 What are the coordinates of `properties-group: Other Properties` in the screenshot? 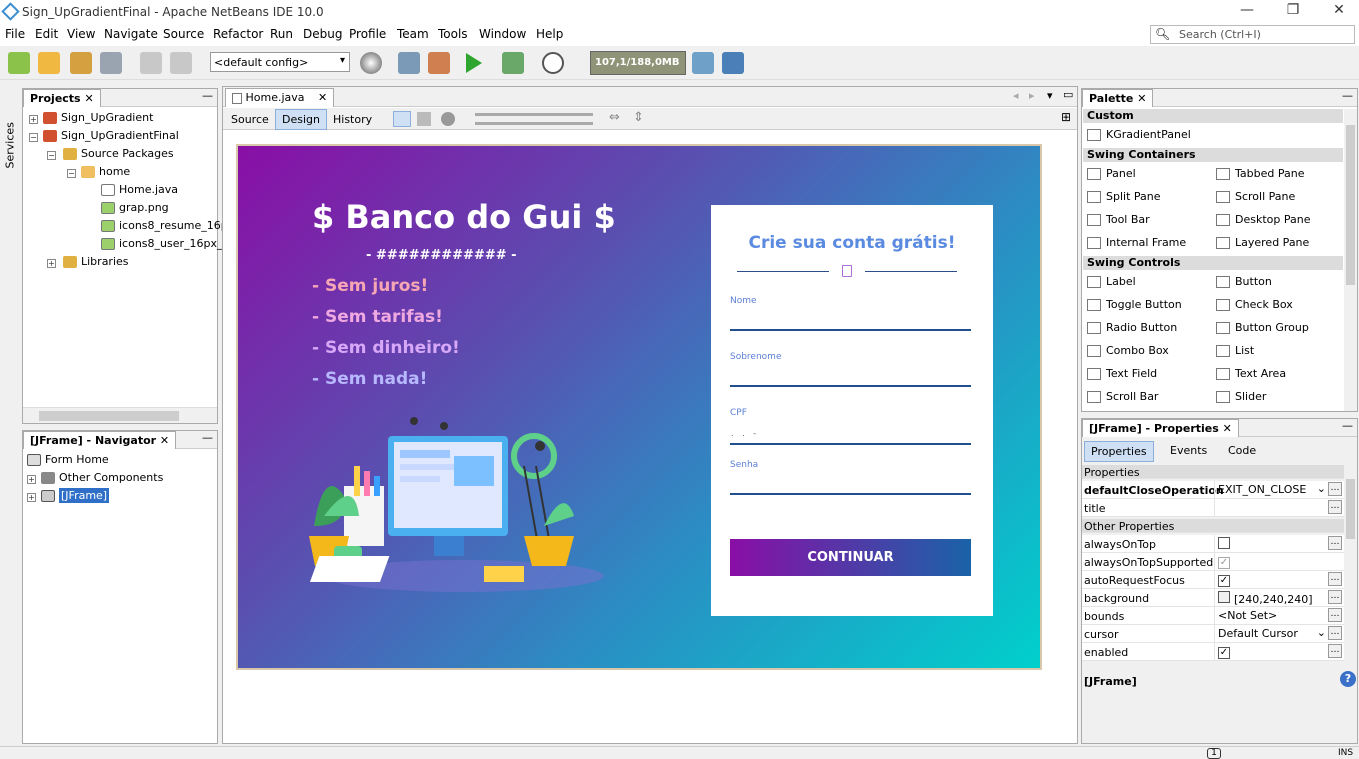 It's located at (1213, 526).